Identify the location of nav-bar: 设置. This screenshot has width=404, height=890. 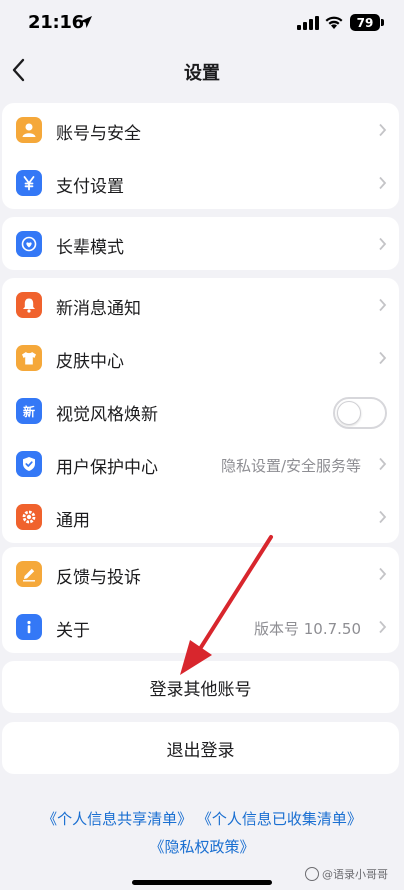
(202, 71).